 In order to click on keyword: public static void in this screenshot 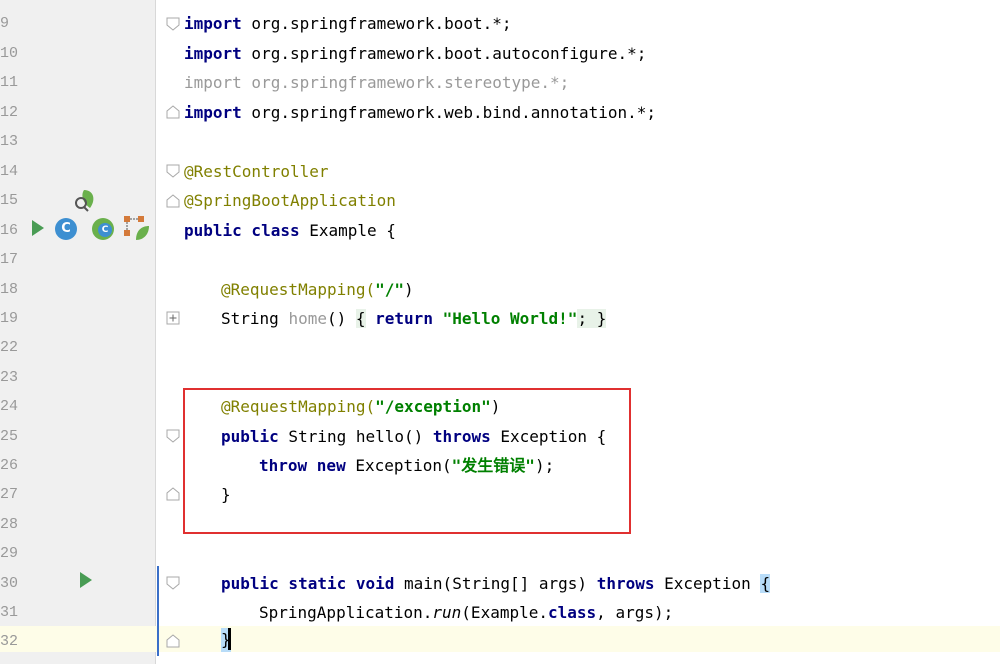, I will do `click(308, 583)`.